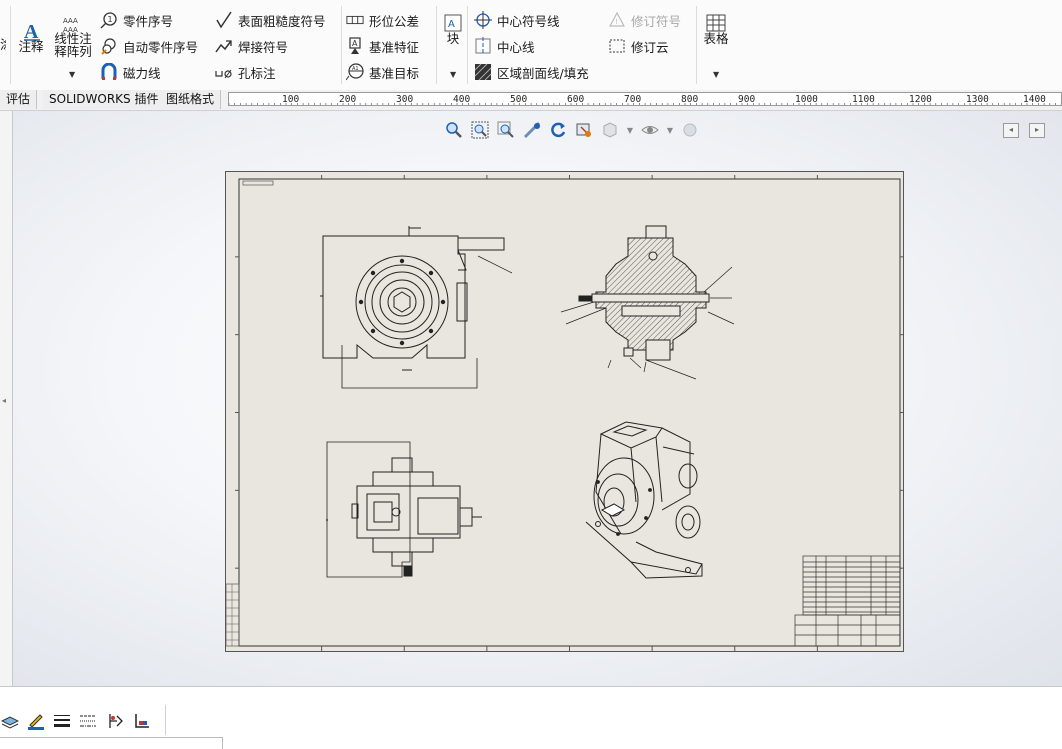  I want to click on block-label: 块, so click(453, 38).